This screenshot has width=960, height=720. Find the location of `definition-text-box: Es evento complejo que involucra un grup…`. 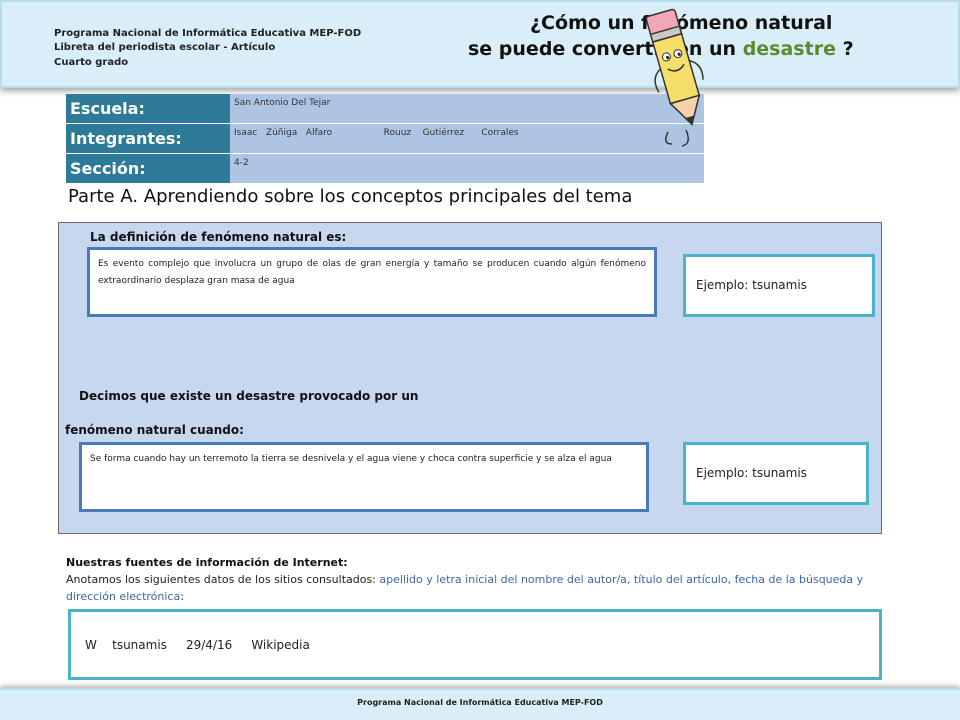

definition-text-box: Es evento complejo que involucra un grup… is located at coordinates (372, 282).